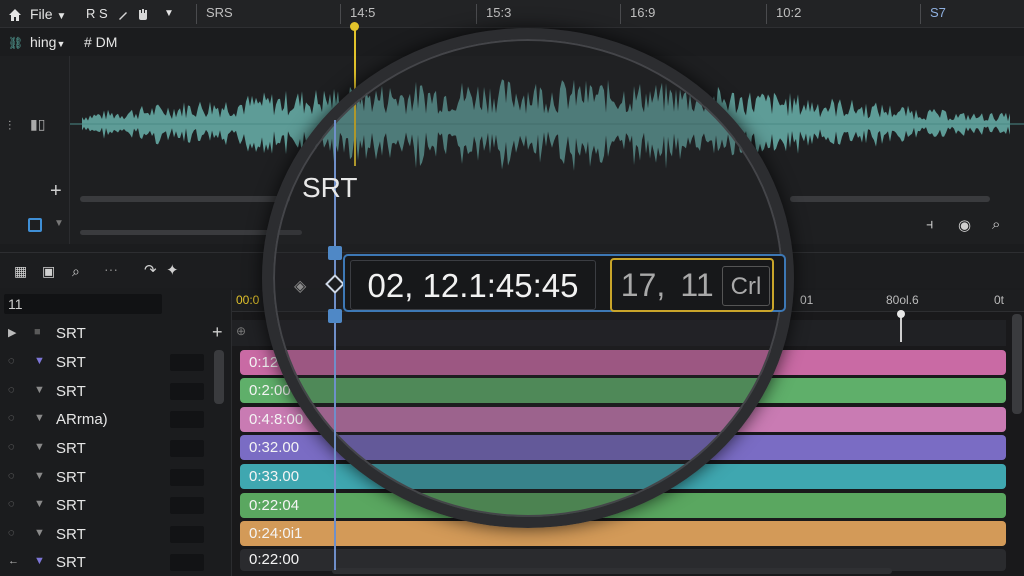 The image size is (1024, 576). I want to click on track-row: ← ▼ SRT, so click(116, 562).